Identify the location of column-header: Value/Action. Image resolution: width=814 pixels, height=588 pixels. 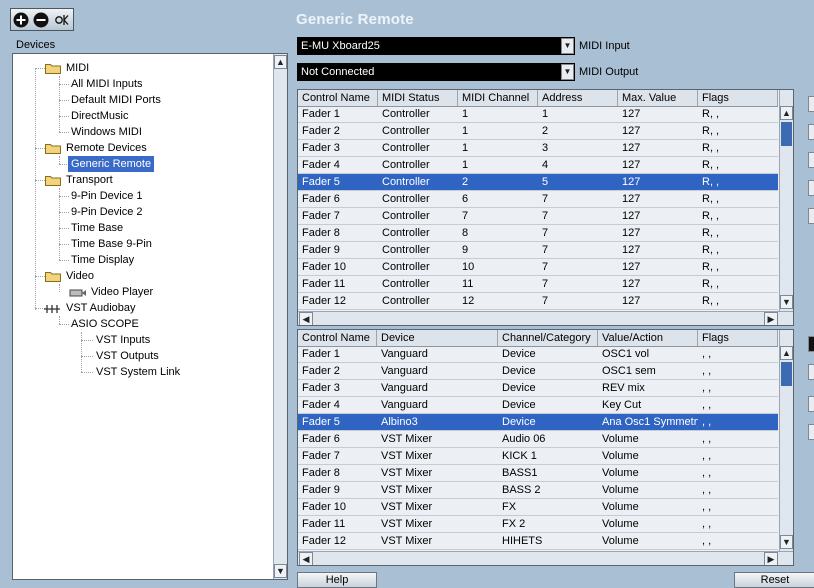
(648, 338).